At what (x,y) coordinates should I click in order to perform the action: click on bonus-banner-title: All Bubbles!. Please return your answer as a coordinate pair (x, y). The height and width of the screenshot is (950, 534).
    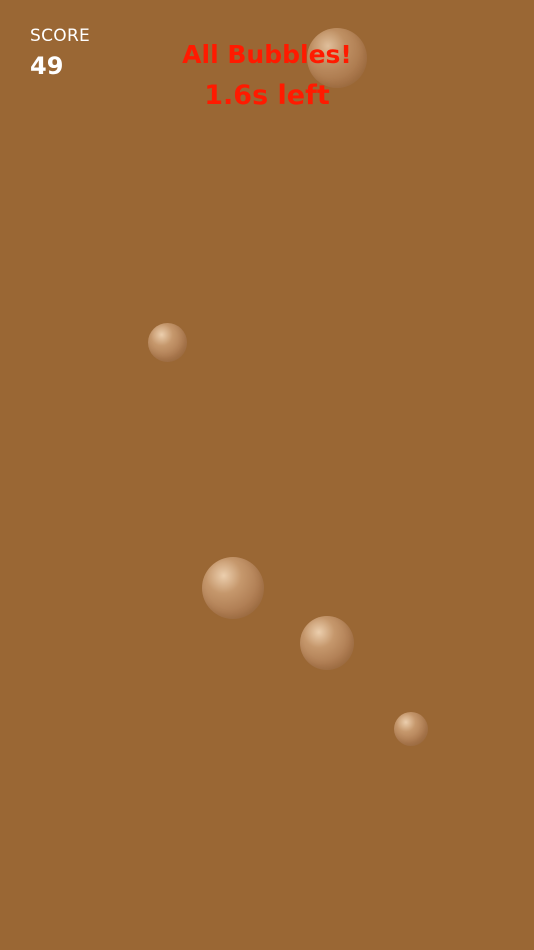
    Looking at the image, I should click on (267, 54).